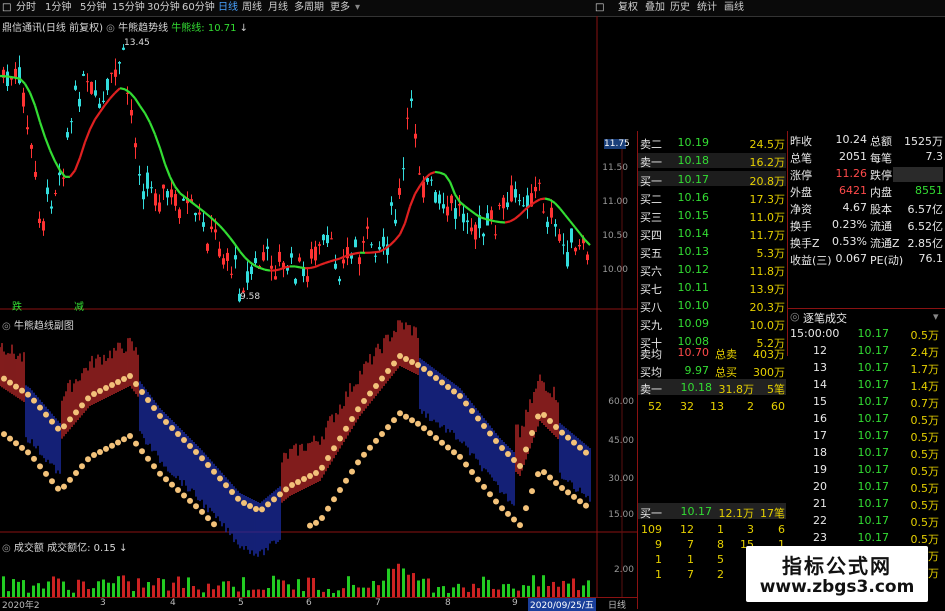 This screenshot has height=611, width=945. What do you see at coordinates (628, 8) in the screenshot?
I see `button-fuquan: 复权` at bounding box center [628, 8].